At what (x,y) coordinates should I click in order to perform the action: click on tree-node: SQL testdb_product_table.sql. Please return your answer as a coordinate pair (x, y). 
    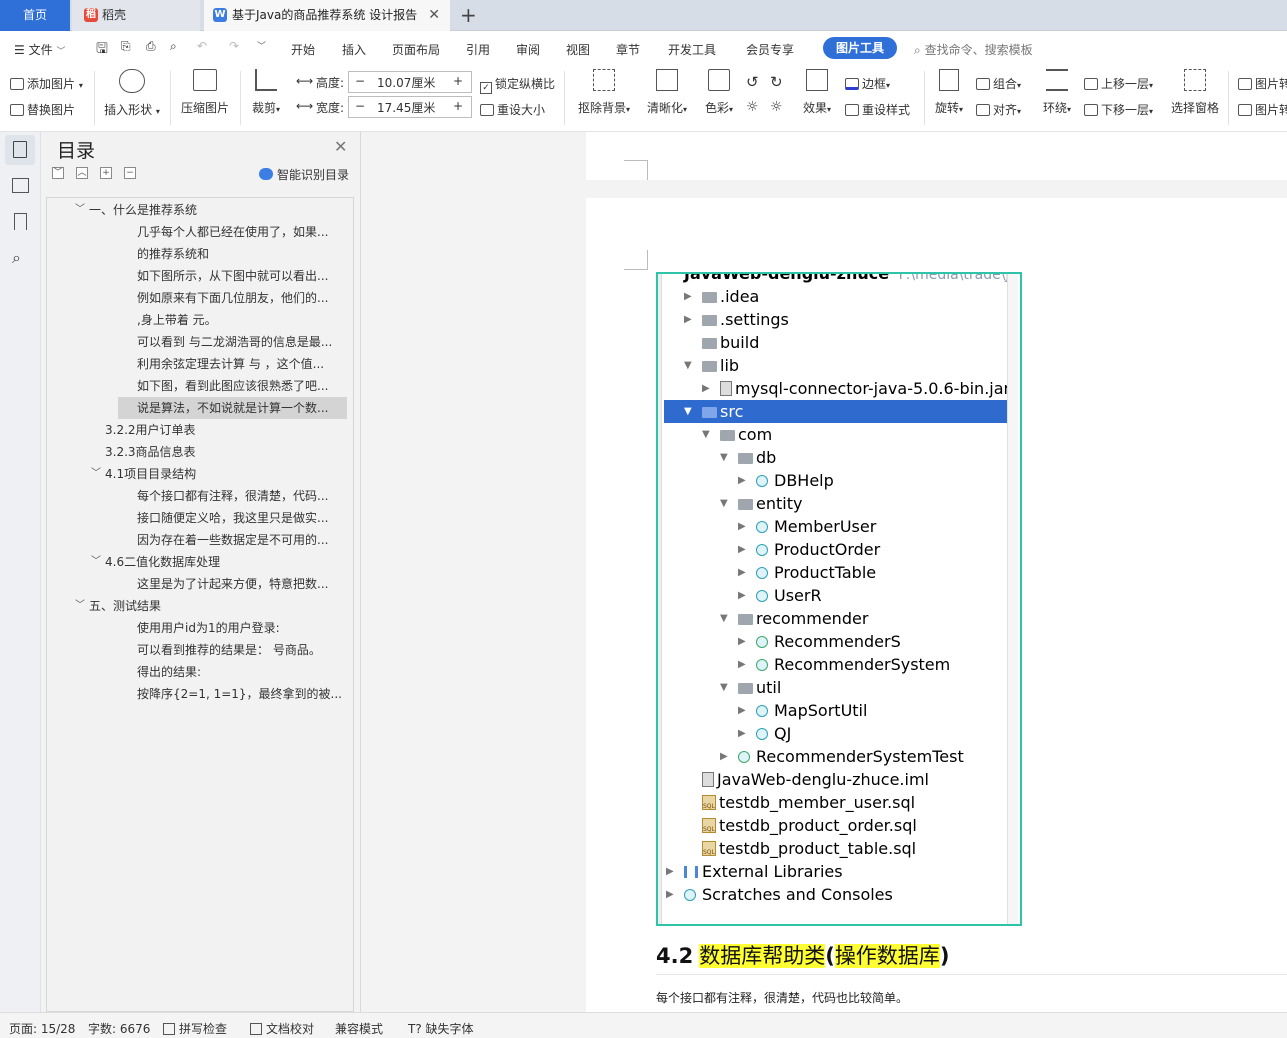
    Looking at the image, I should click on (809, 848).